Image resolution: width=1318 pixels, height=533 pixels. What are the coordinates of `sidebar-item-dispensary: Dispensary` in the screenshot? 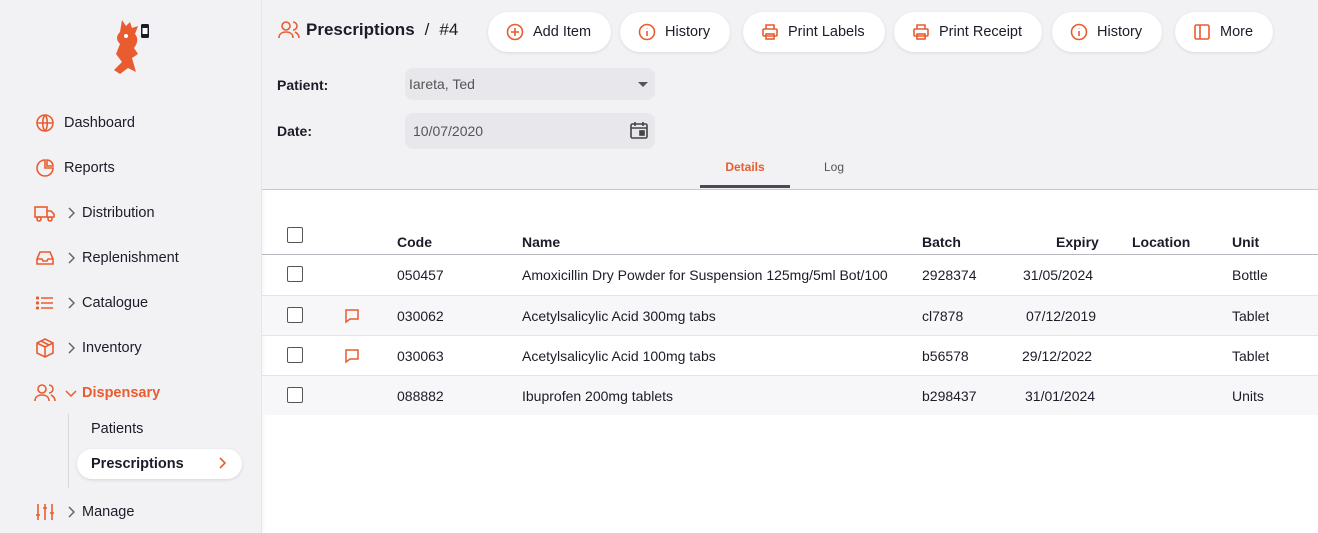 It's located at (97, 393).